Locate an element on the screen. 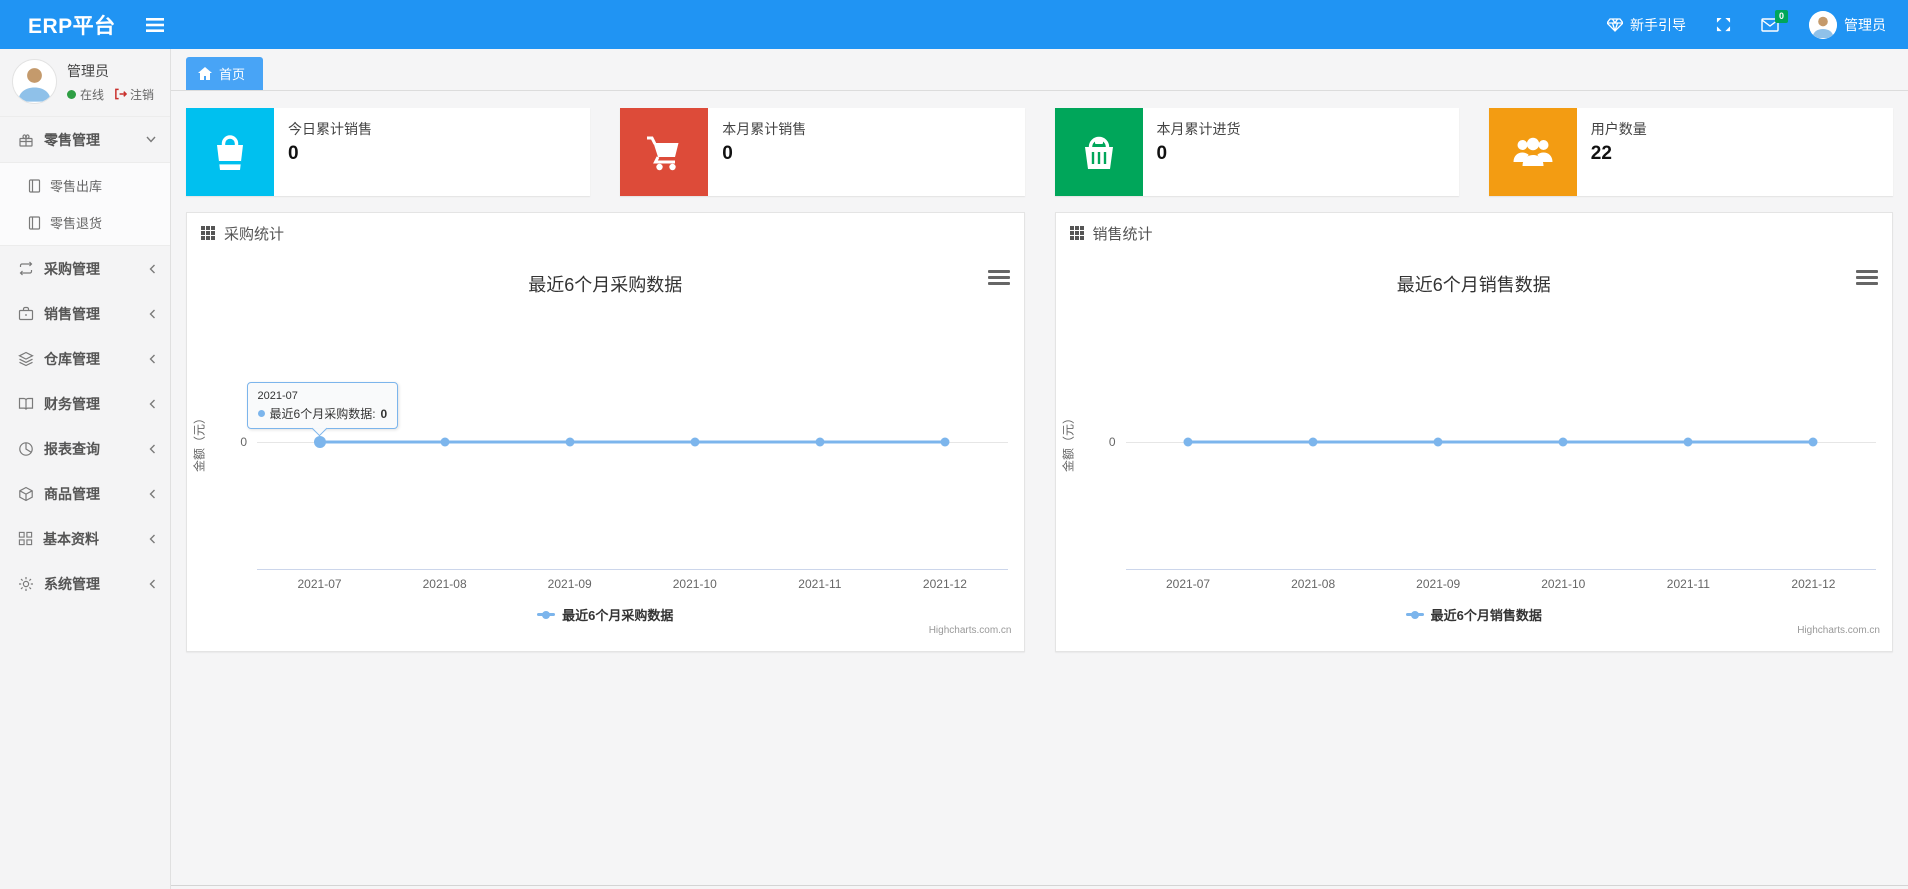 The height and width of the screenshot is (889, 1908). tab-bar: 首页 is located at coordinates (1039, 70).